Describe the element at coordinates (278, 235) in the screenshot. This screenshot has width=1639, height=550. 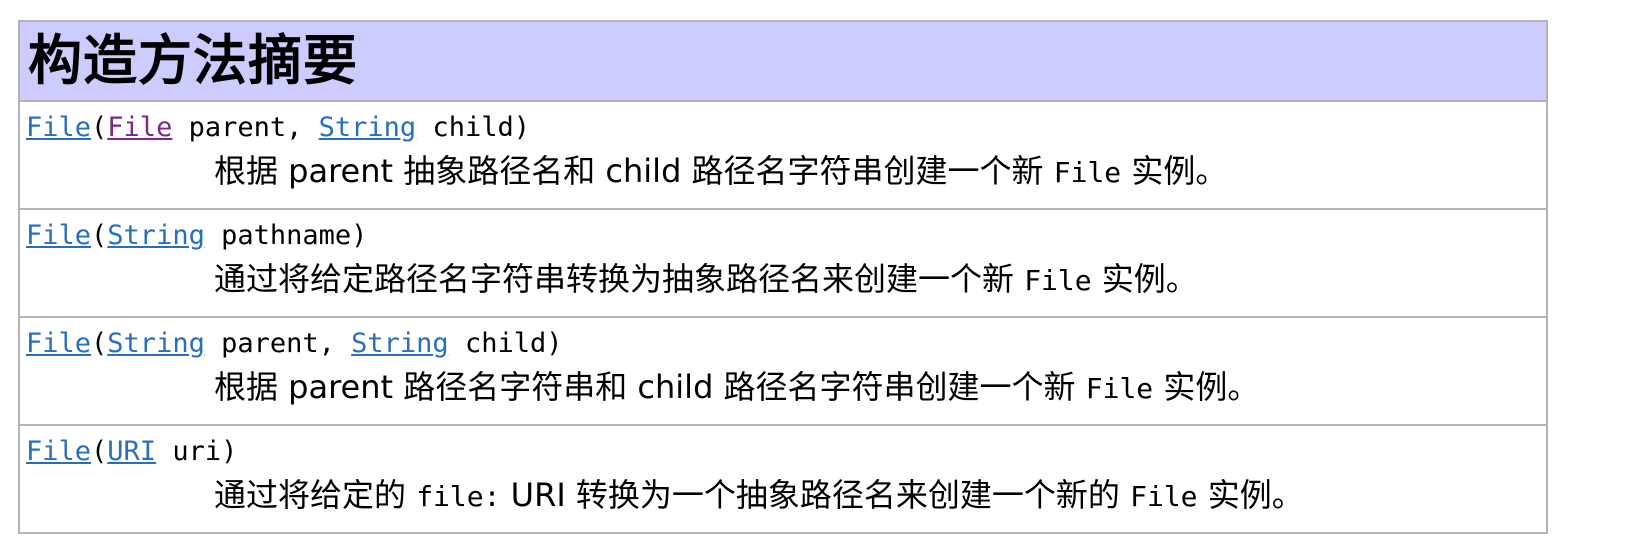
I see `param-name: pathname` at that location.